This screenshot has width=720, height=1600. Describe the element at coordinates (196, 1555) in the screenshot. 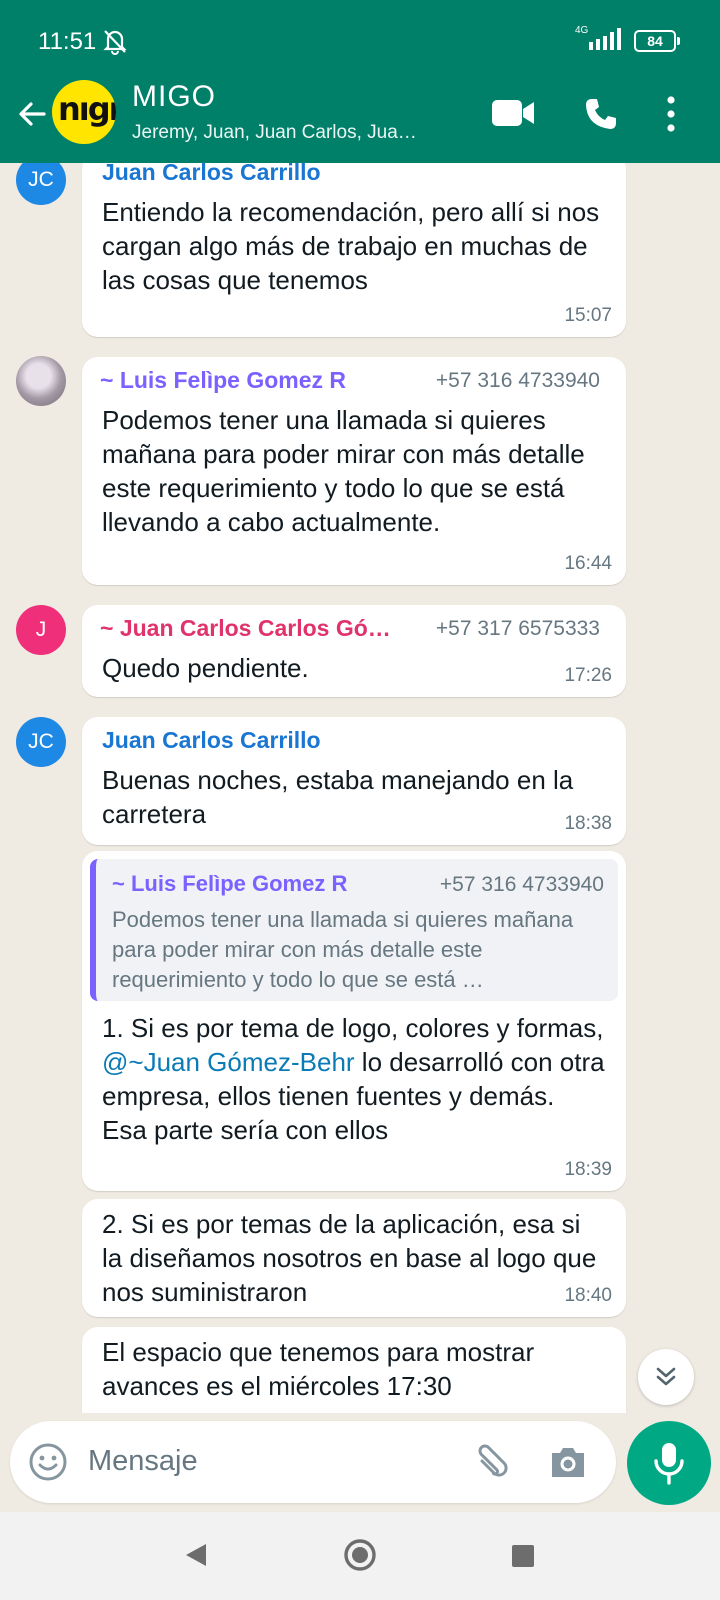

I see `nav-back-icon` at that location.